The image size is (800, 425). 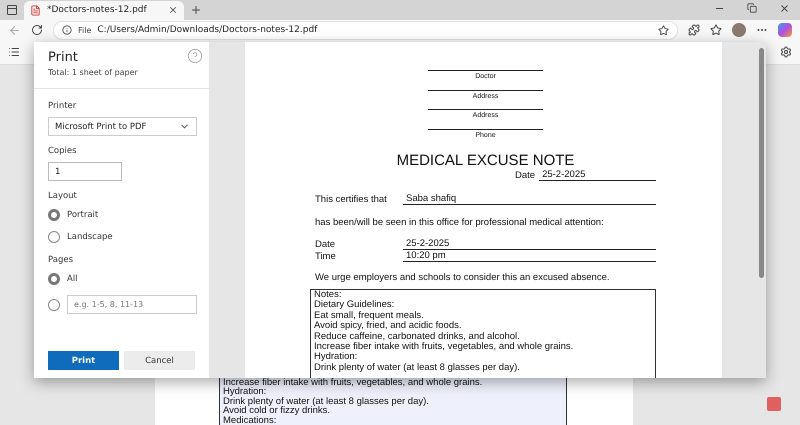 What do you see at coordinates (417, 337) in the screenshot?
I see `notes-line: Reduce caffeine, carbonated drinks, and alcohol.` at bounding box center [417, 337].